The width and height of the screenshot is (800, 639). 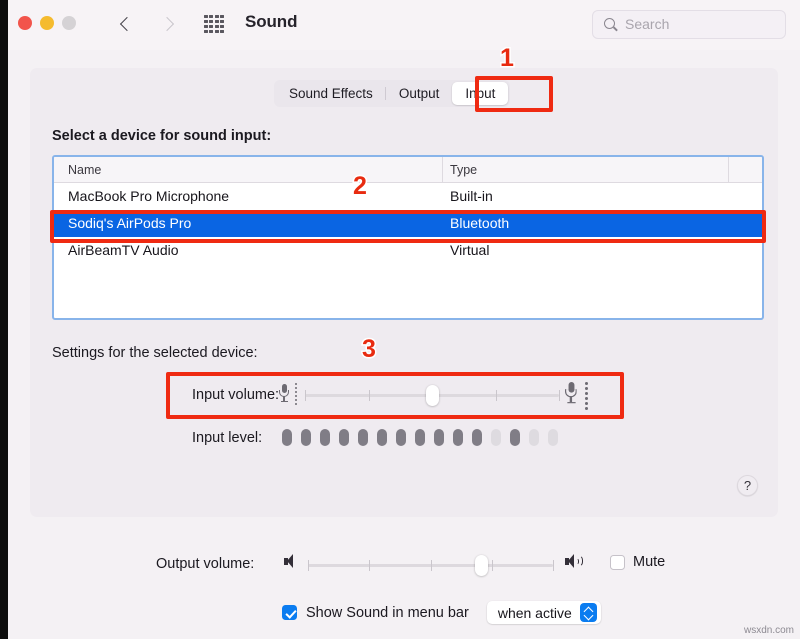 I want to click on menu-bar-visibility-dropdown: when active, so click(x=543, y=612).